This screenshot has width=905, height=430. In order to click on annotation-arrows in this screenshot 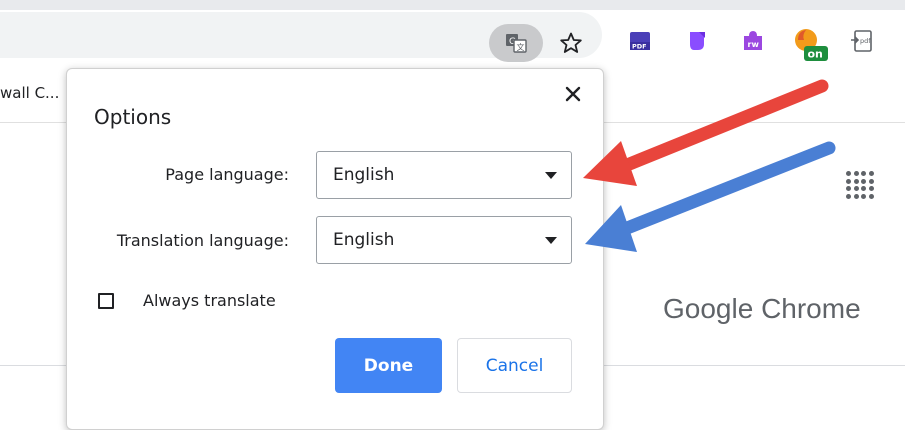, I will do `click(709, 165)`.